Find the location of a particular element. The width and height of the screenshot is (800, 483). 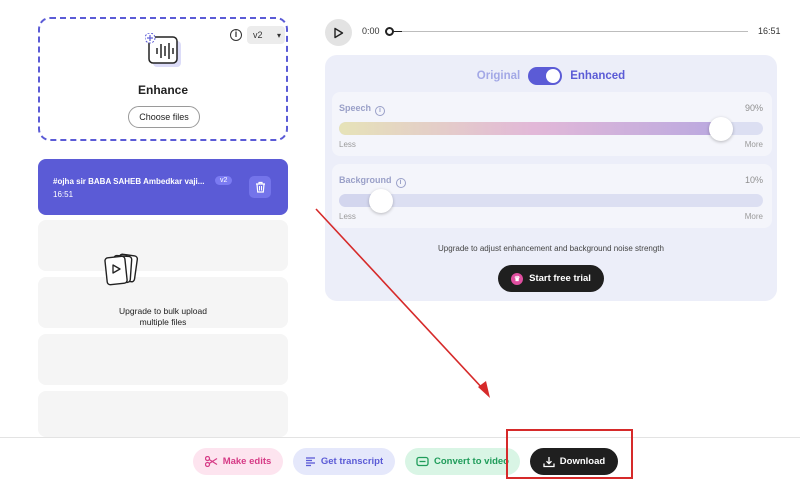

background-more-label: More is located at coordinates (753, 216).